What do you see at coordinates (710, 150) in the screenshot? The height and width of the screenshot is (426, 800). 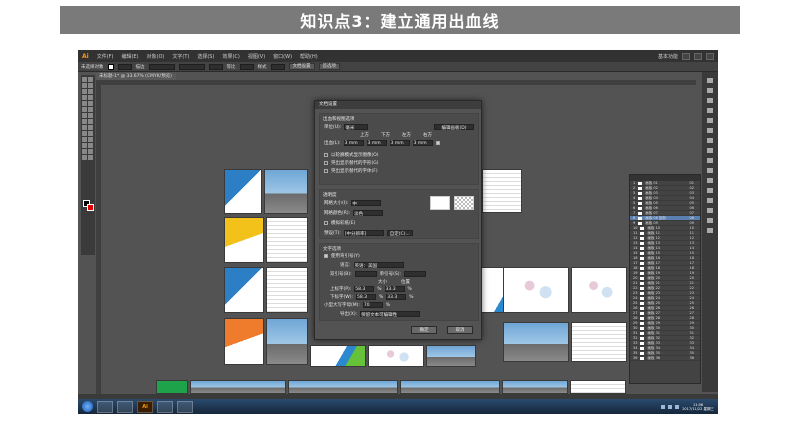 I see `appearance-panel-icon` at bounding box center [710, 150].